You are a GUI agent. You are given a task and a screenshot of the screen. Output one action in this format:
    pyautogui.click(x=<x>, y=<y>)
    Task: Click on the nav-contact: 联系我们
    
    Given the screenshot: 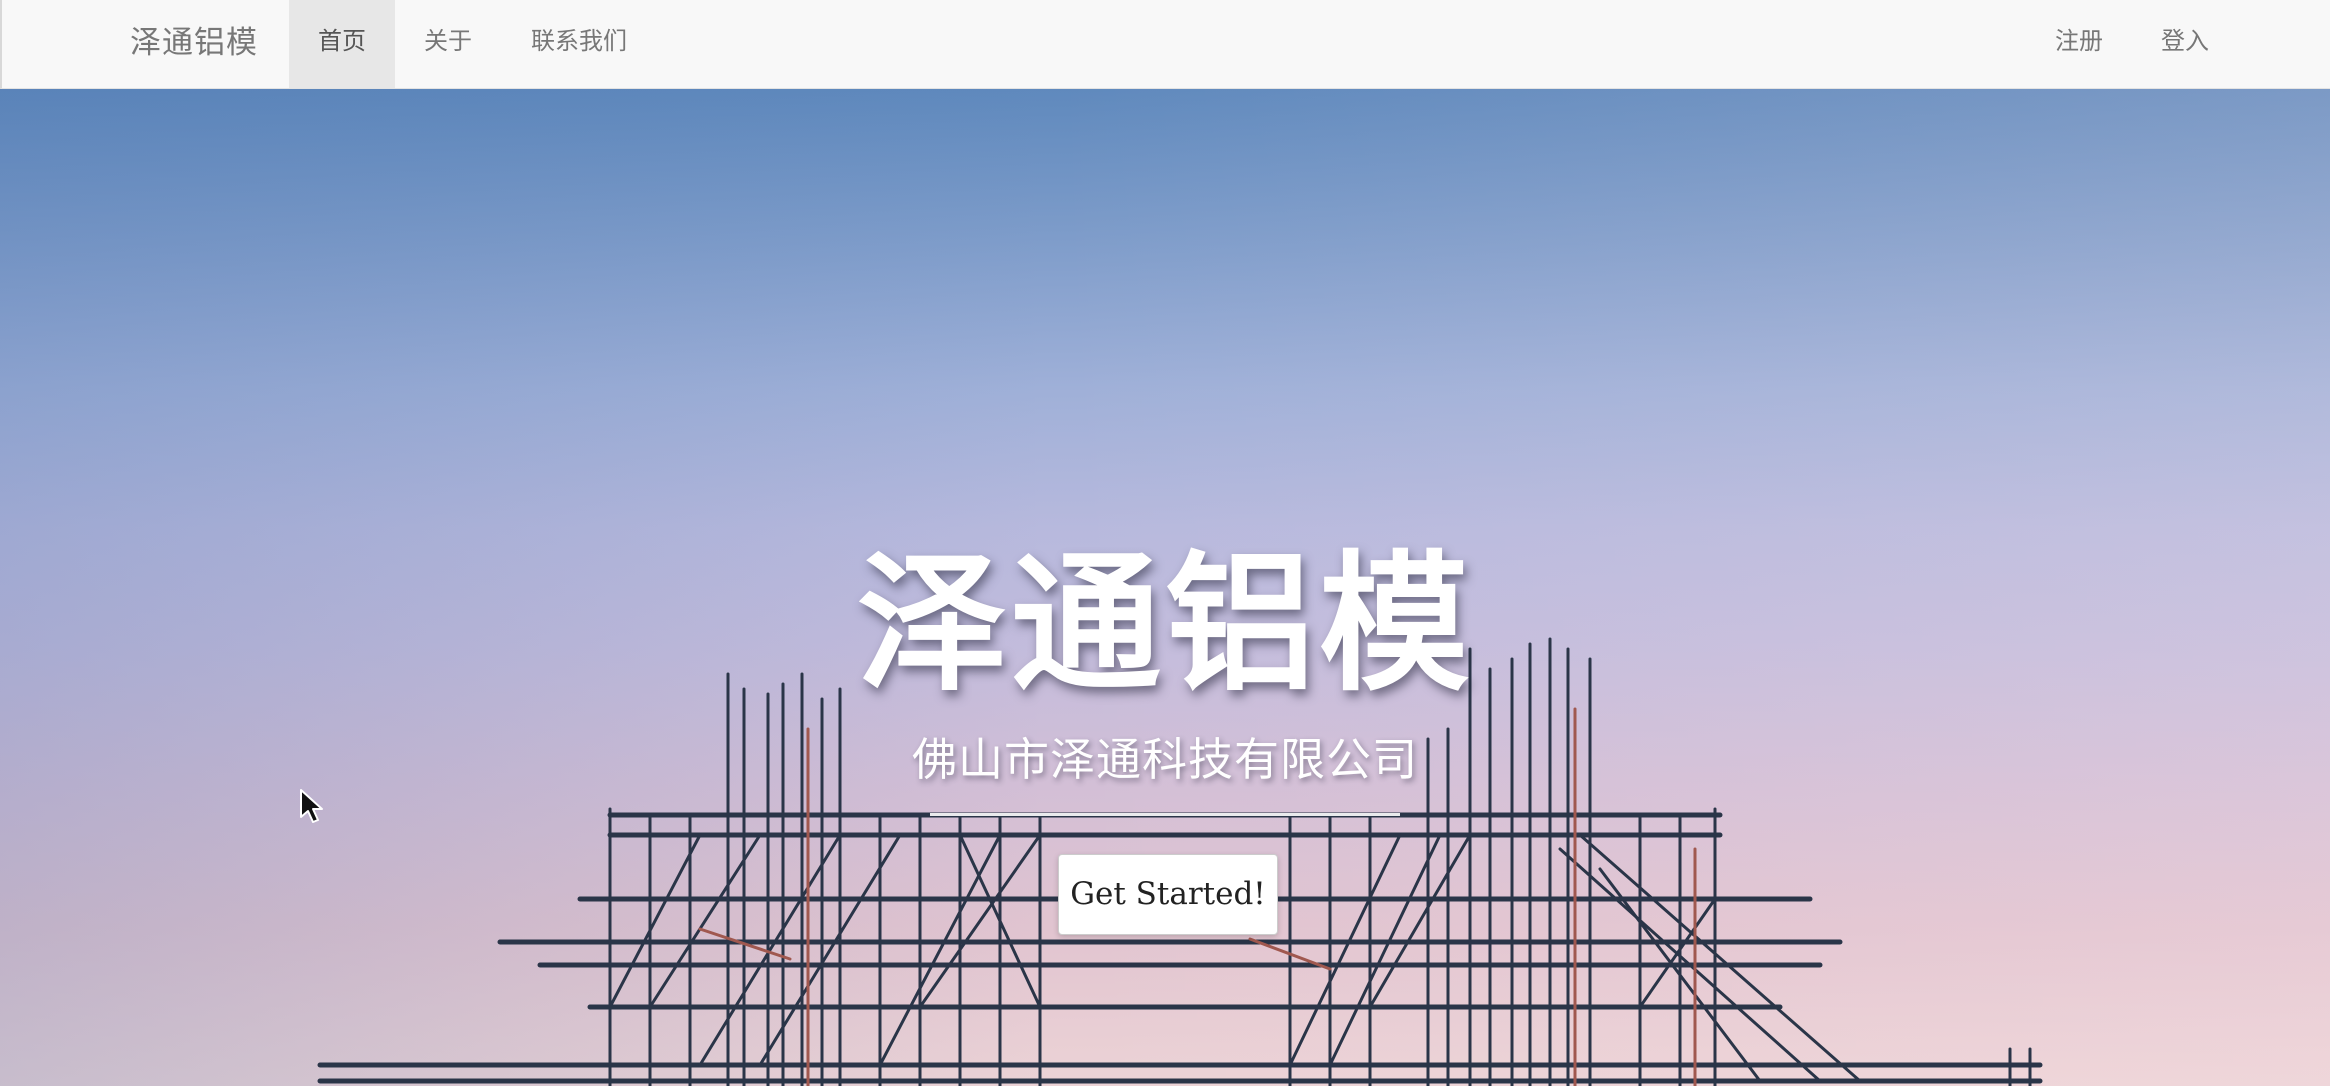 What is the action you would take?
    pyautogui.click(x=579, y=44)
    